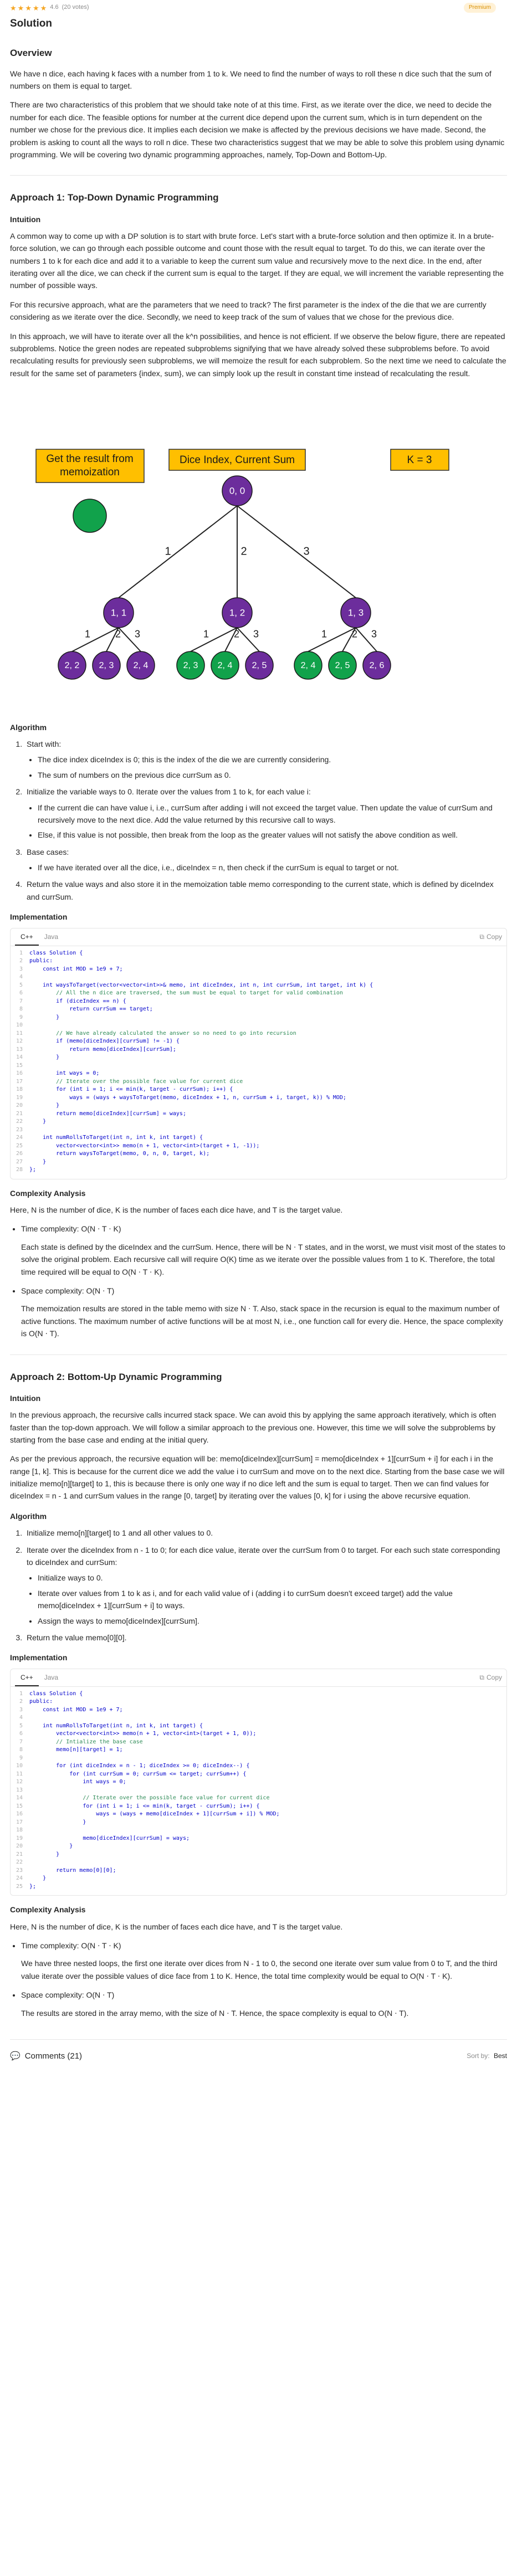 Image resolution: width=517 pixels, height=2576 pixels. I want to click on tree-node-label: 2, 3, so click(190, 665).